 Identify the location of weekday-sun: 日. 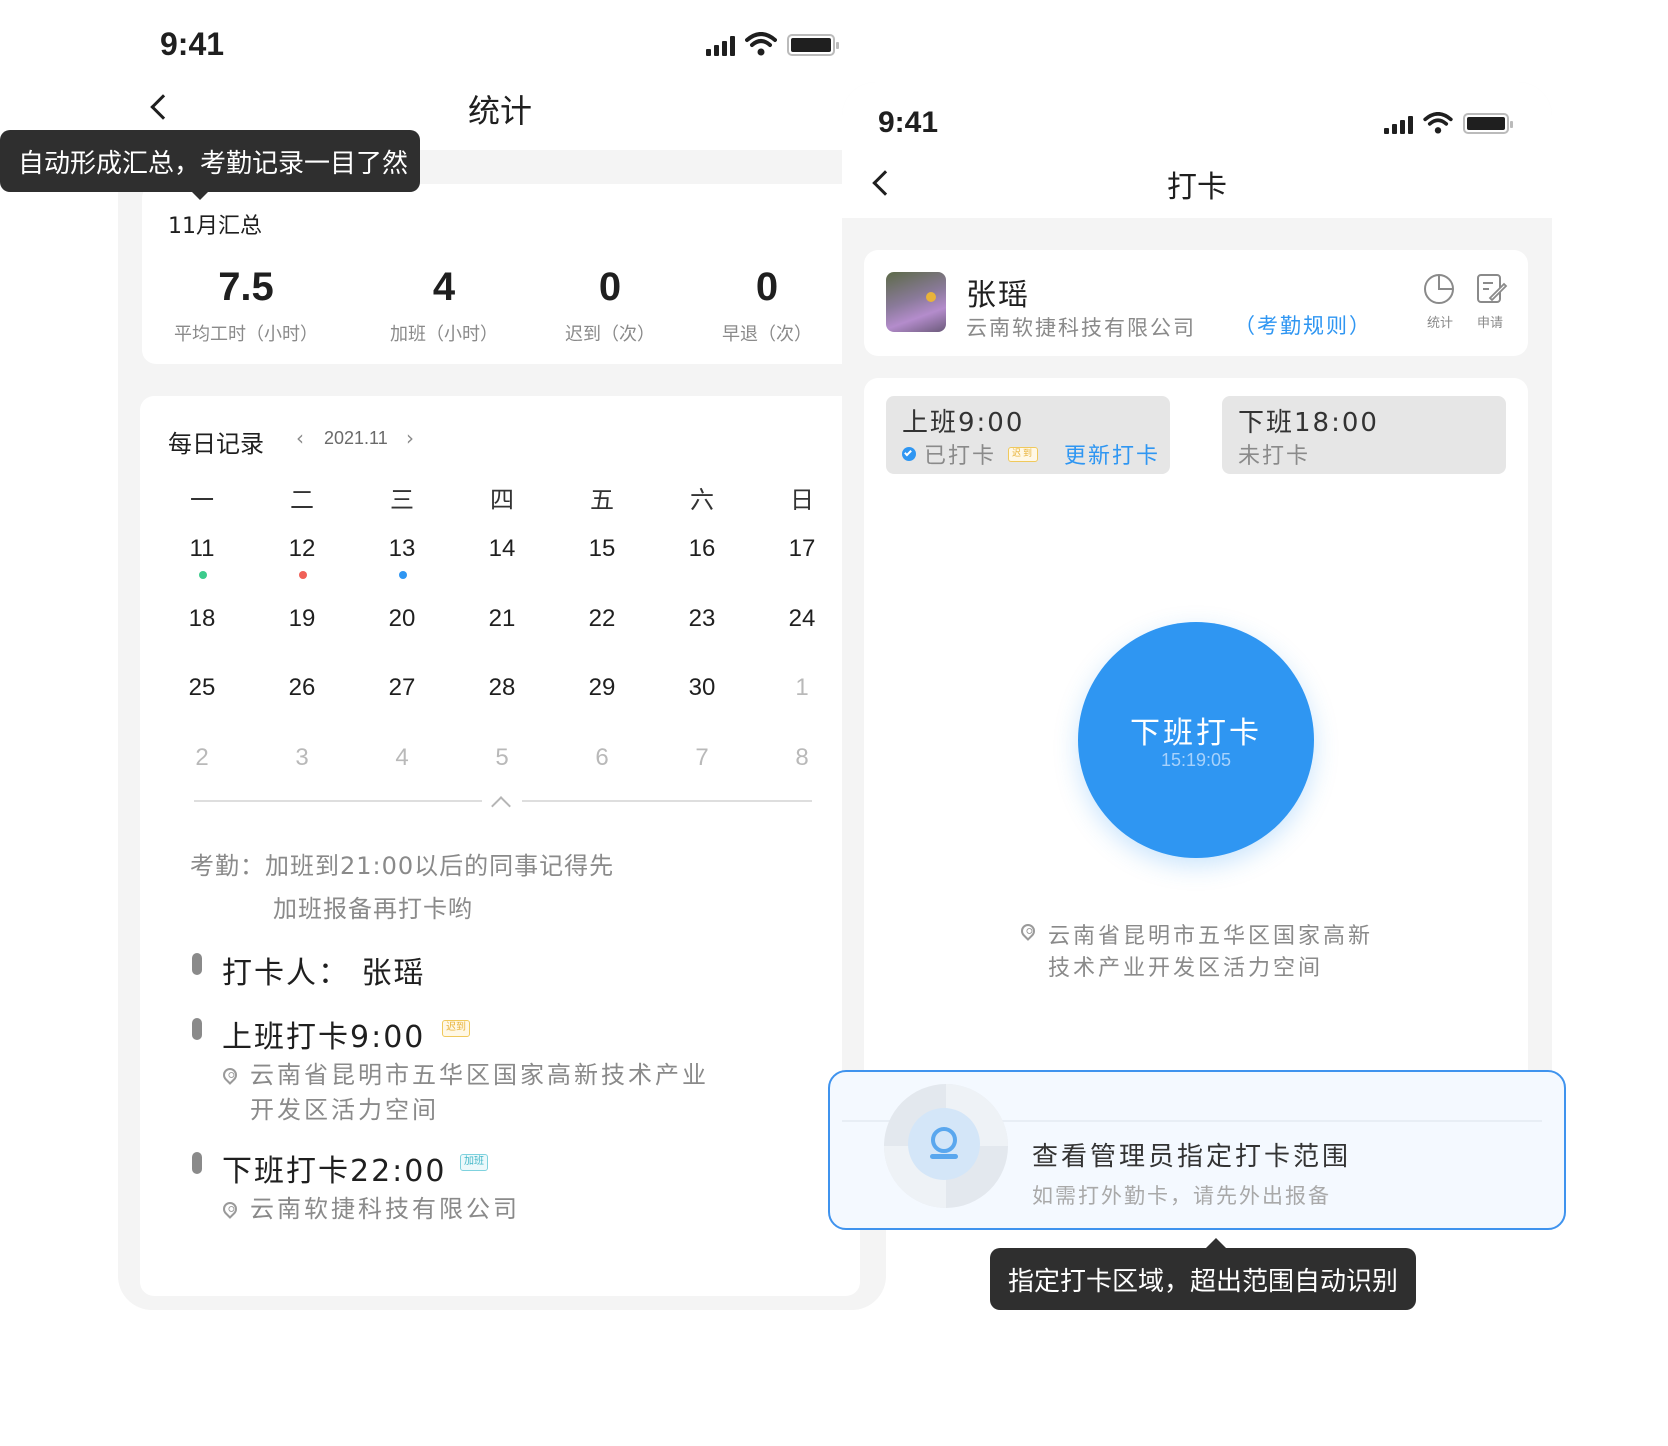
(802, 500).